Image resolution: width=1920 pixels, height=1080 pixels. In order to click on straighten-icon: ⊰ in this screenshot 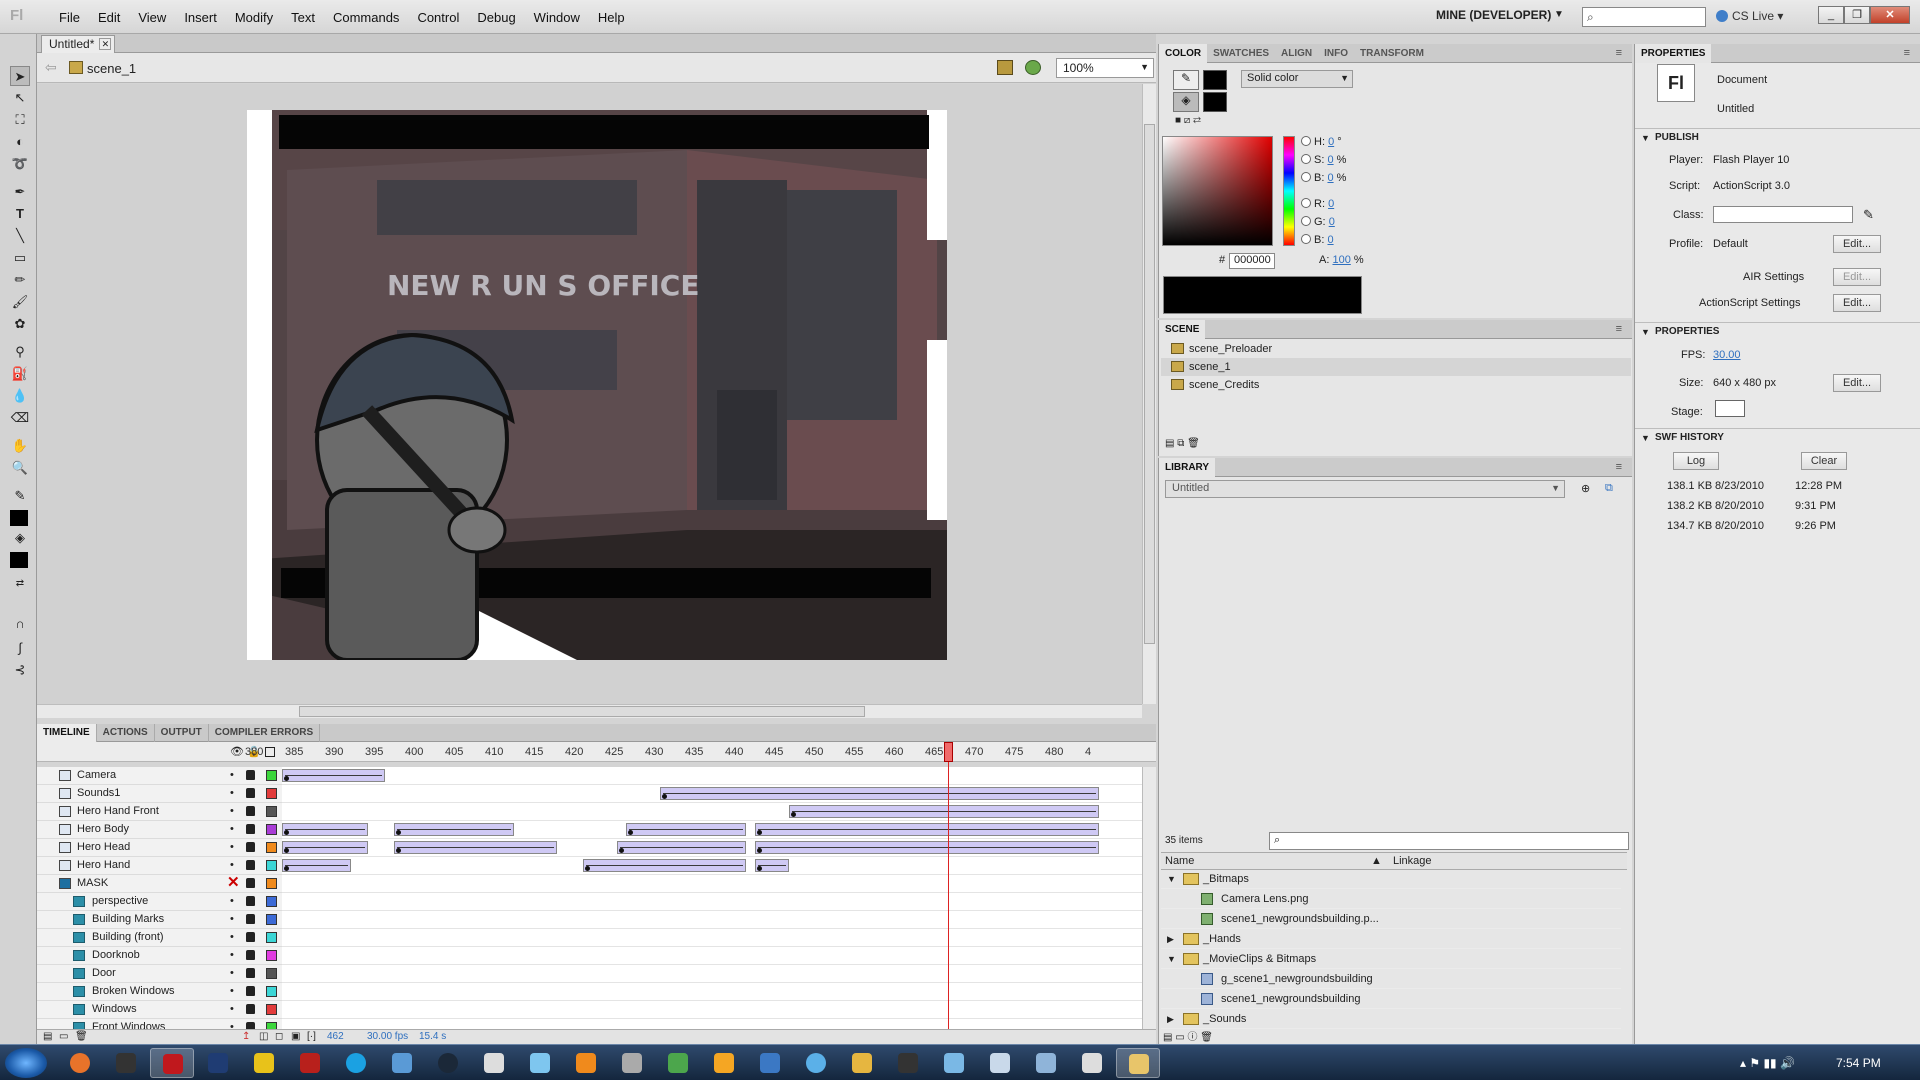, I will do `click(20, 670)`.